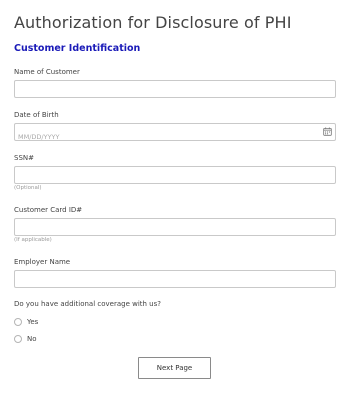  What do you see at coordinates (18, 322) in the screenshot?
I see `coverage-yes-radio` at bounding box center [18, 322].